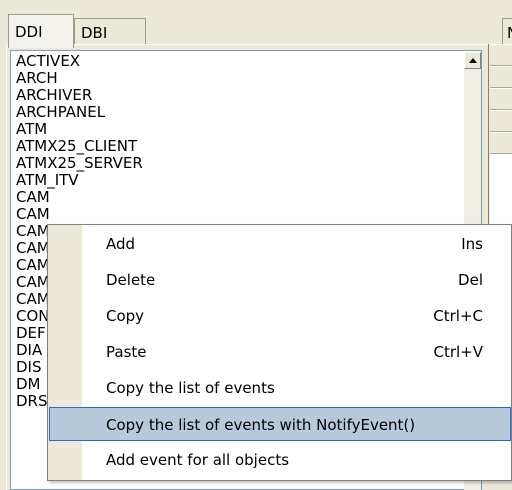 Image resolution: width=512 pixels, height=490 pixels. Describe the element at coordinates (79, 163) in the screenshot. I see `list-item: ATMX25_SERVER` at that location.